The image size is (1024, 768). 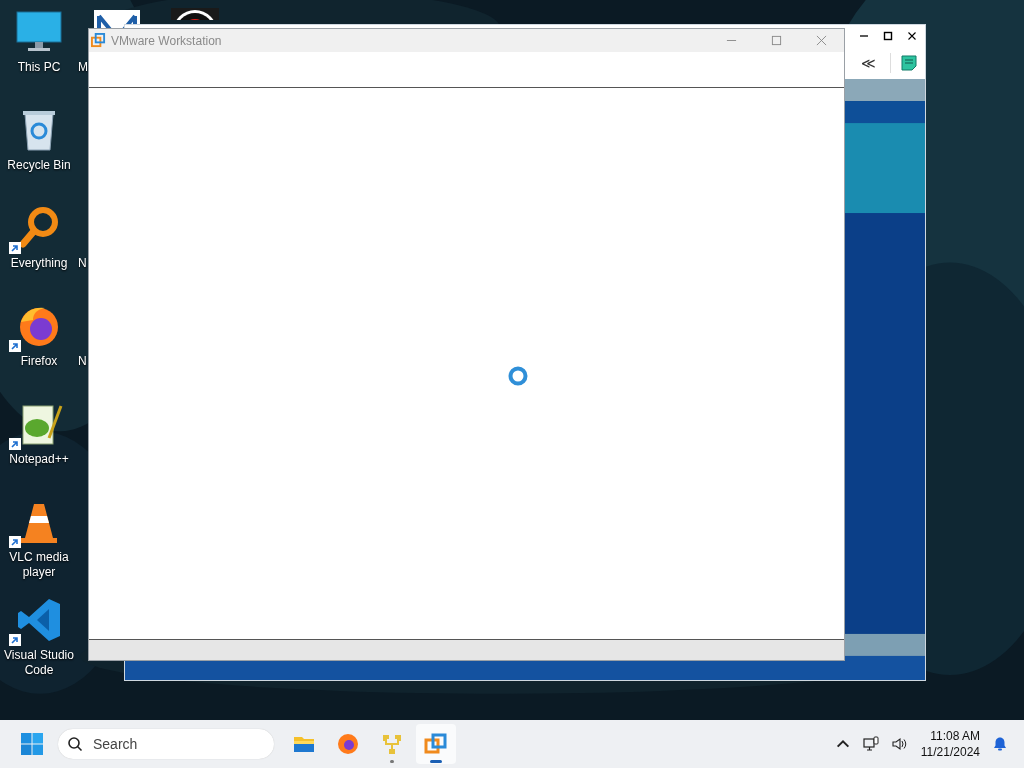 What do you see at coordinates (392, 744) in the screenshot?
I see `network-diagram-icon` at bounding box center [392, 744].